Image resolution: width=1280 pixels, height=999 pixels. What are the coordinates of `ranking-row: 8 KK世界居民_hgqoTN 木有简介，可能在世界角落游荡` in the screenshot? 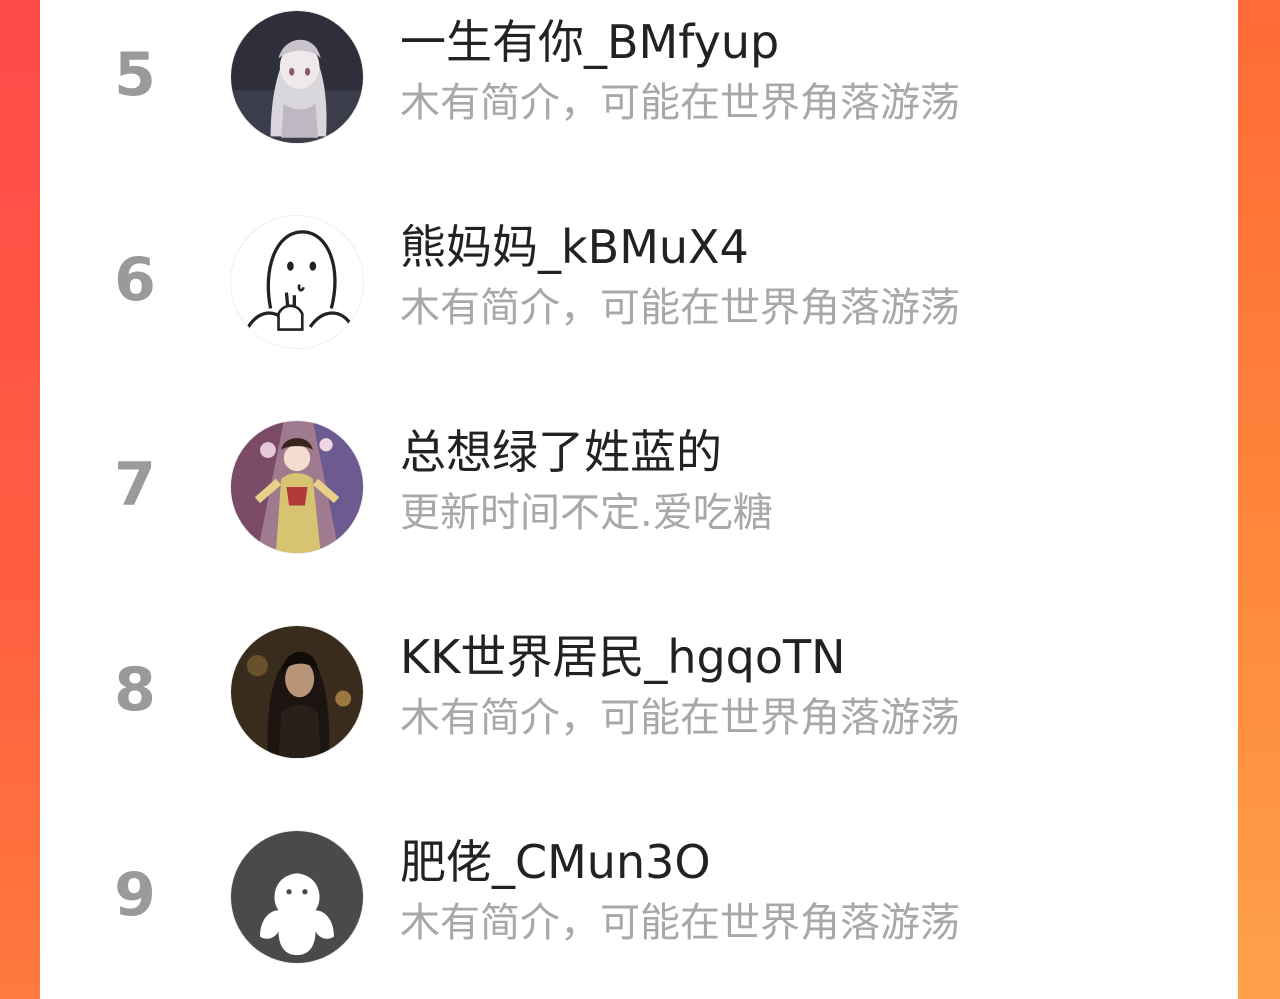 It's located at (639, 695).